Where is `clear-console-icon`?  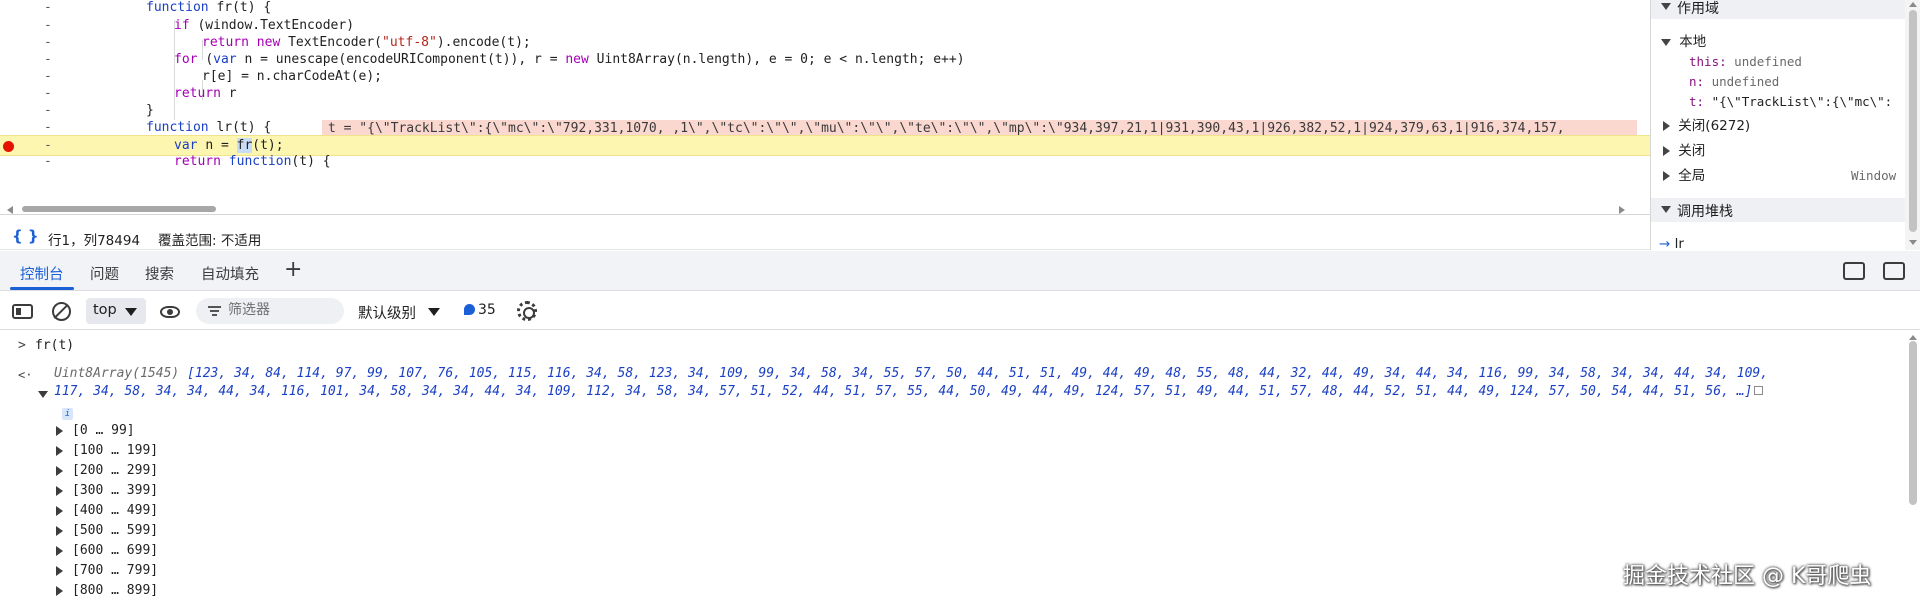
clear-console-icon is located at coordinates (61, 311).